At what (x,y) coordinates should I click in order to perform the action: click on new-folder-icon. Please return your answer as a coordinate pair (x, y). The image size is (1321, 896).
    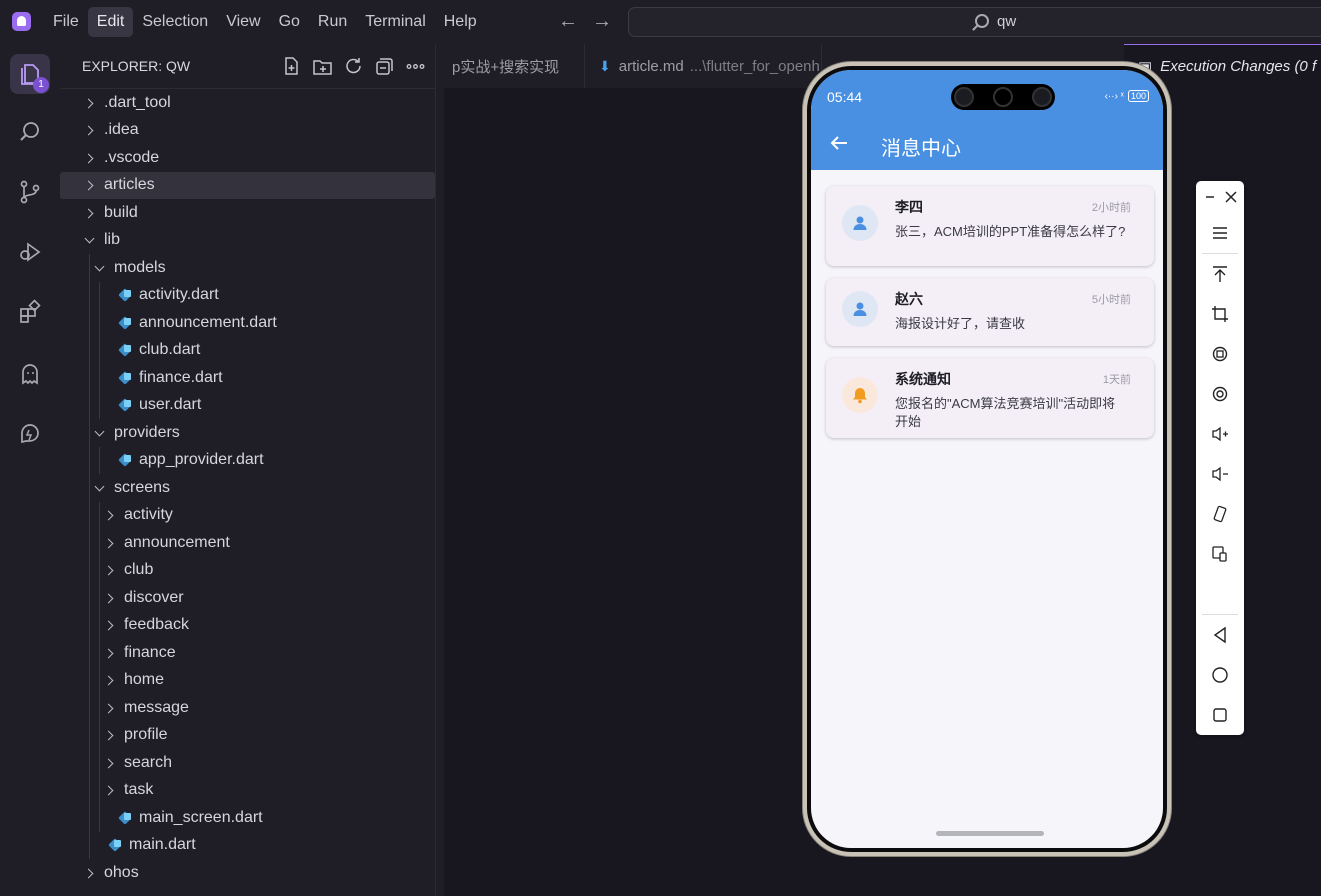
    Looking at the image, I should click on (322, 66).